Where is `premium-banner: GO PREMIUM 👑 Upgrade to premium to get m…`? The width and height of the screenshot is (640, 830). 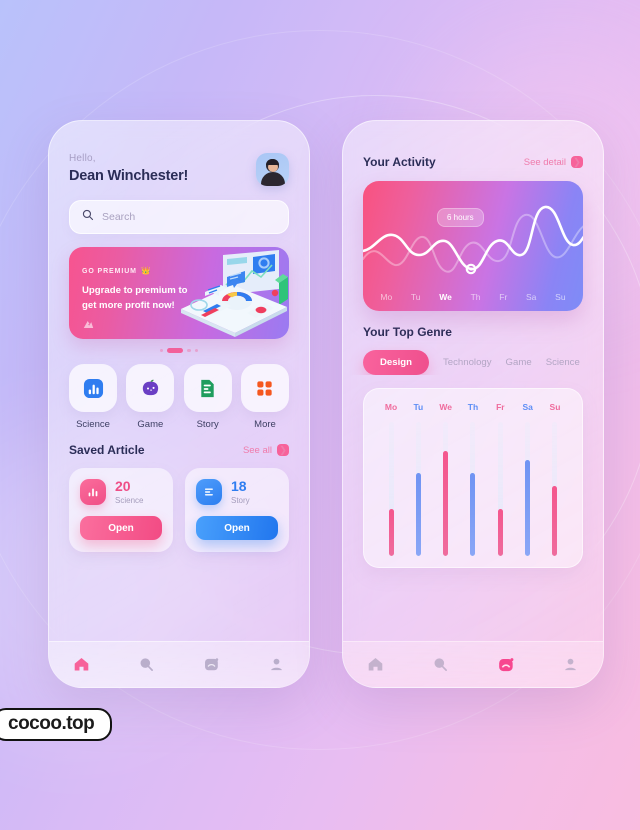 premium-banner: GO PREMIUM 👑 Upgrade to premium to get m… is located at coordinates (179, 293).